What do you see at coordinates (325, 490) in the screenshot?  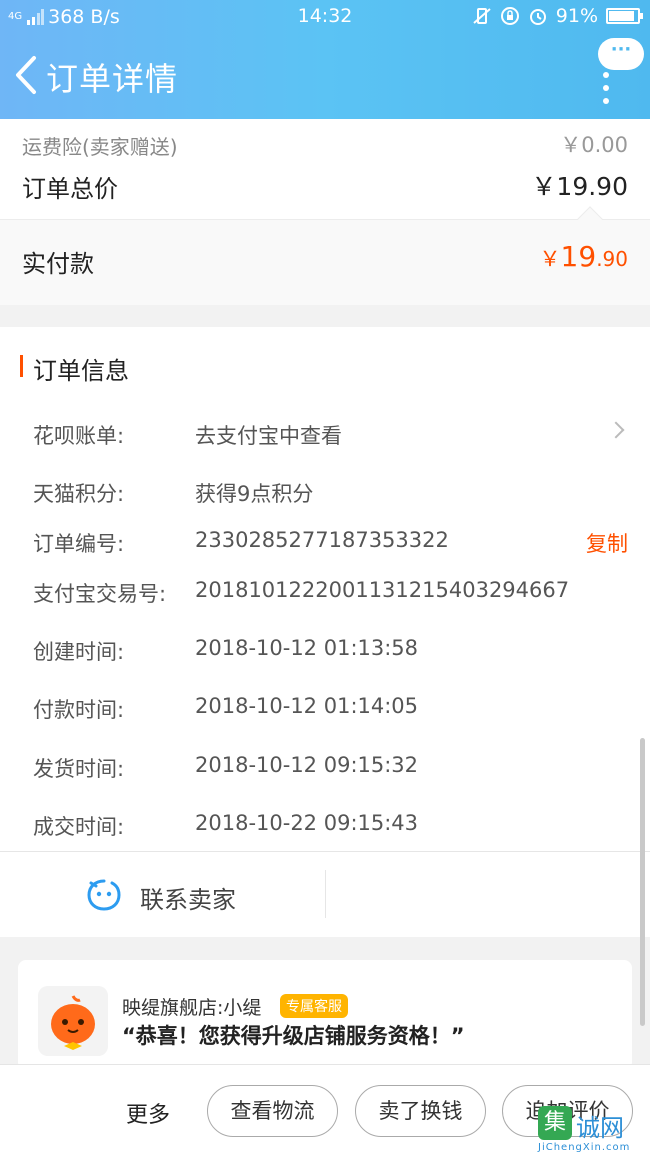 I see `points-row: 天猫积分: 获得9点积分` at bounding box center [325, 490].